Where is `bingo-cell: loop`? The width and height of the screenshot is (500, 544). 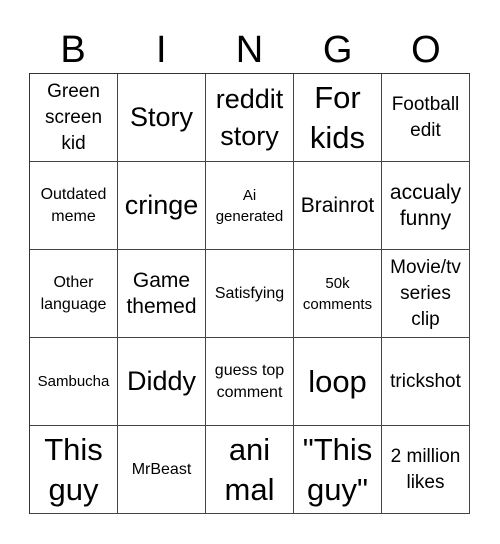
bingo-cell: loop is located at coordinates (338, 382).